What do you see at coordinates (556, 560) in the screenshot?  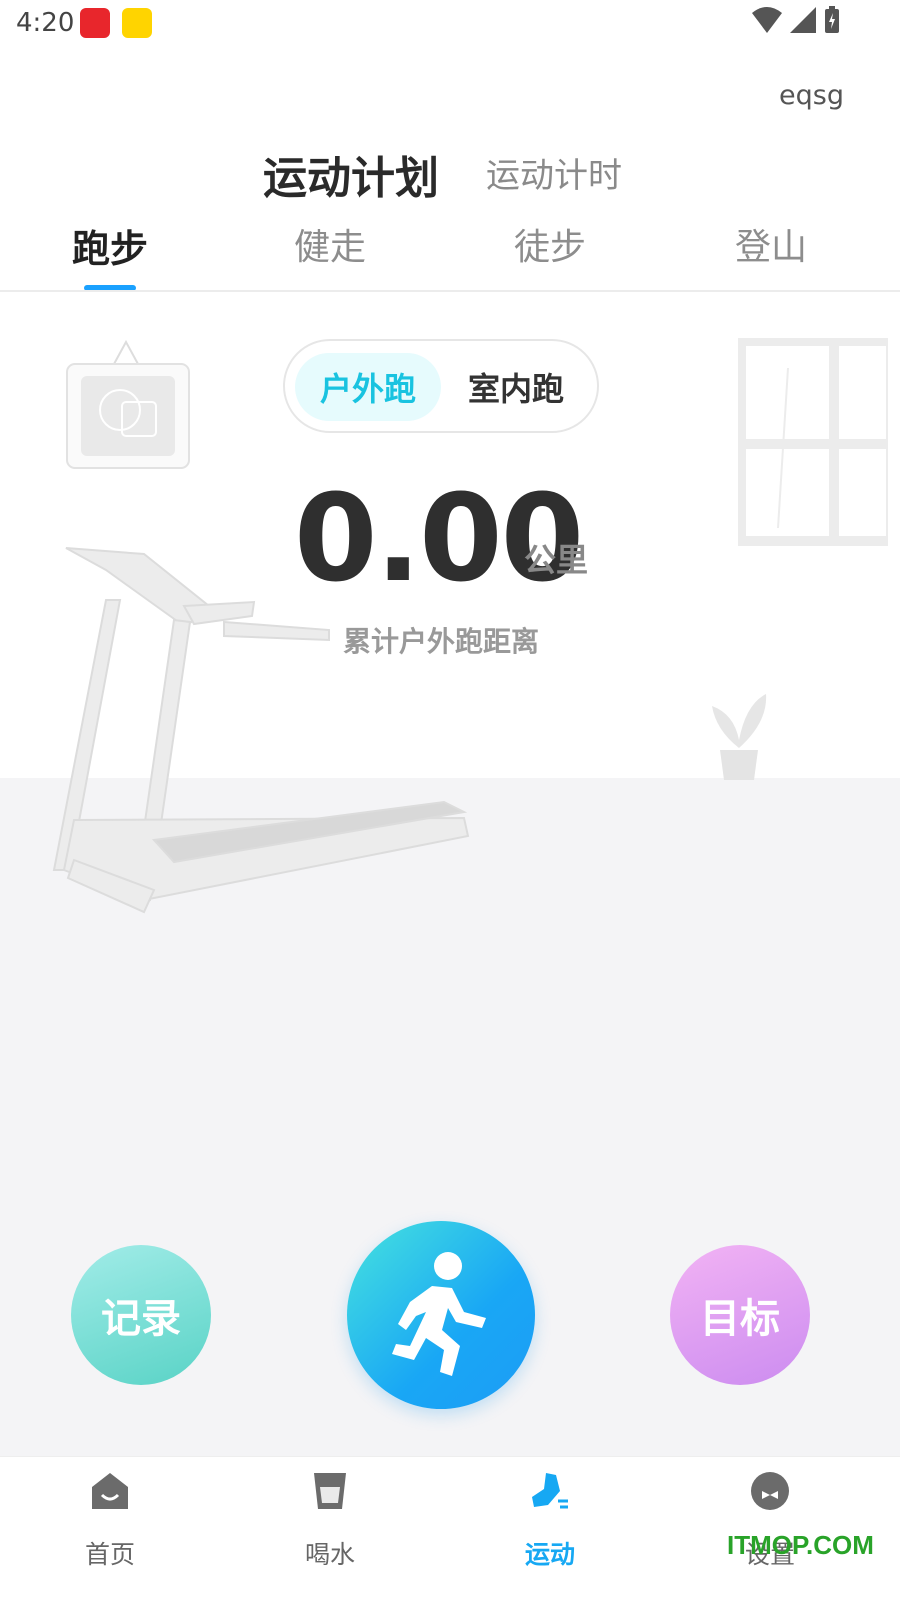 I see `distance-unit: 公里` at bounding box center [556, 560].